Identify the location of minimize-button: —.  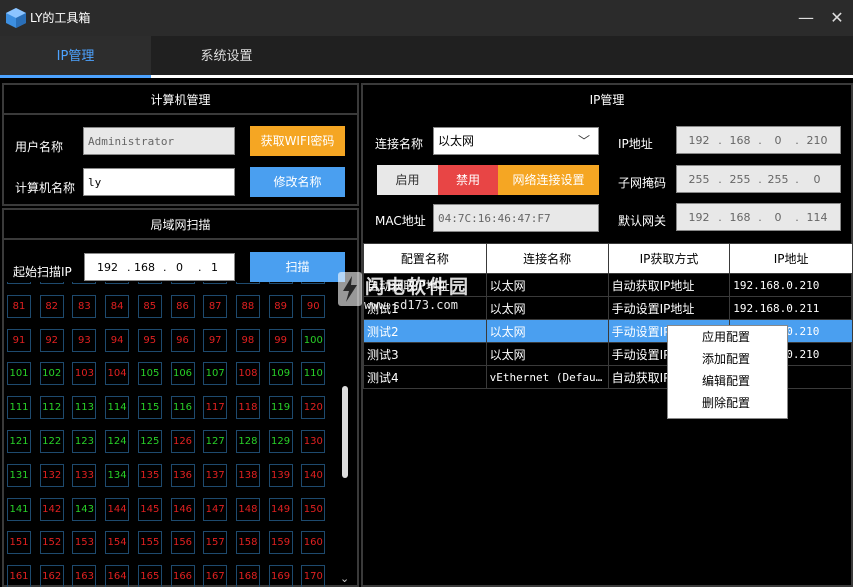
(806, 18).